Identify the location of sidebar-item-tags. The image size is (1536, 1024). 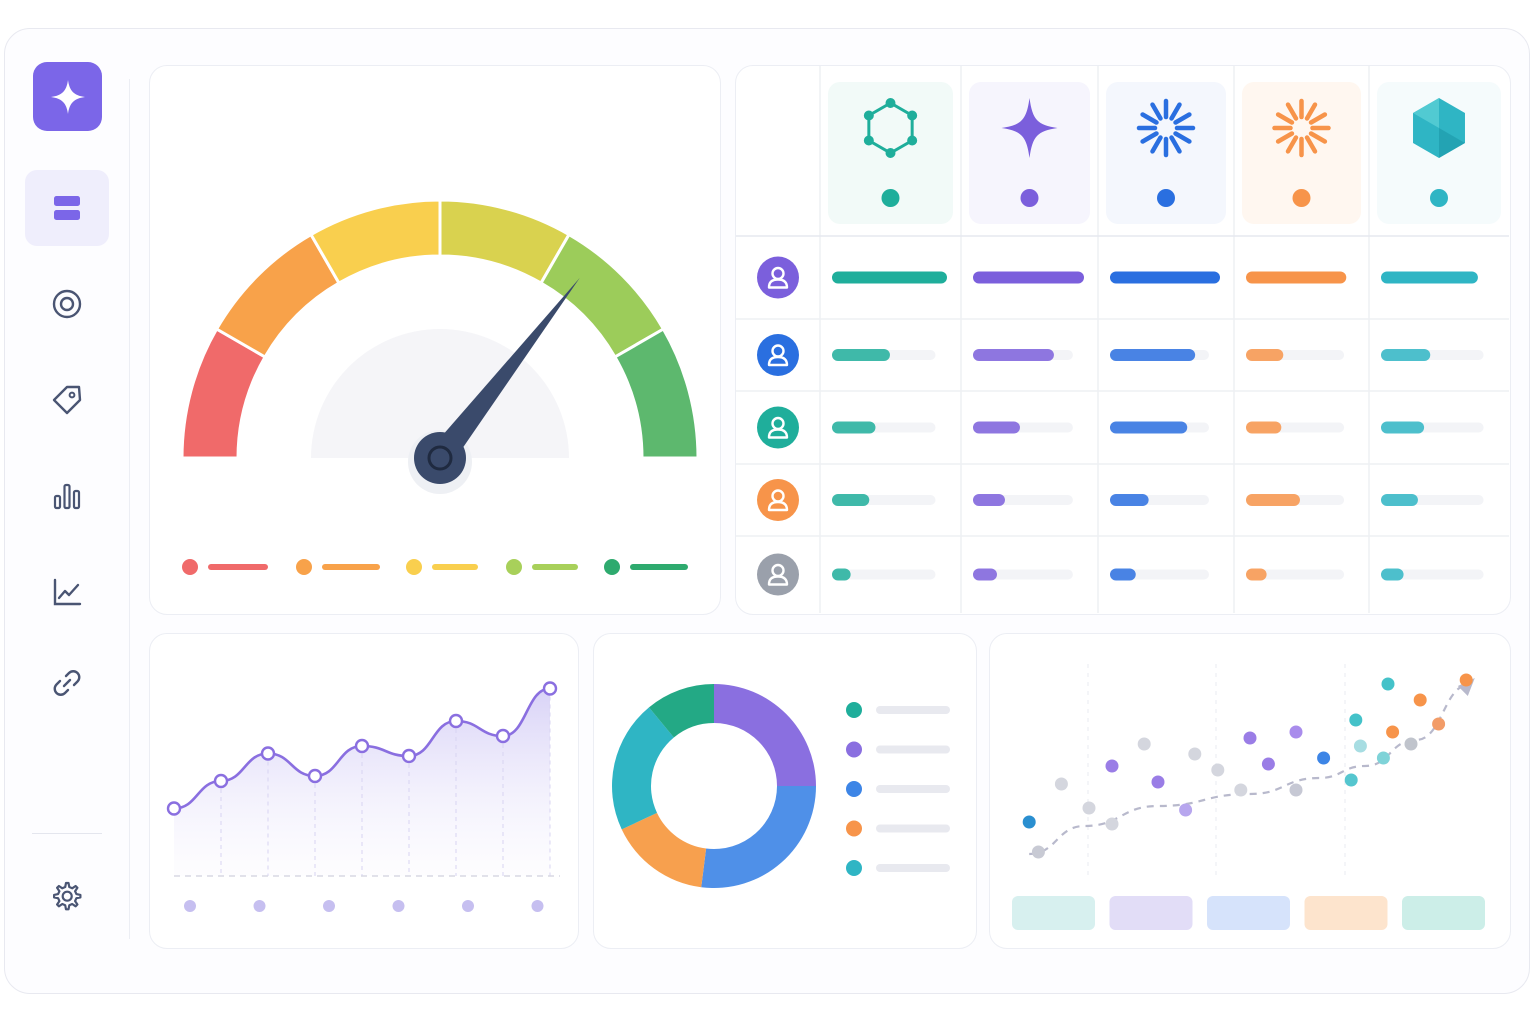
(67, 400).